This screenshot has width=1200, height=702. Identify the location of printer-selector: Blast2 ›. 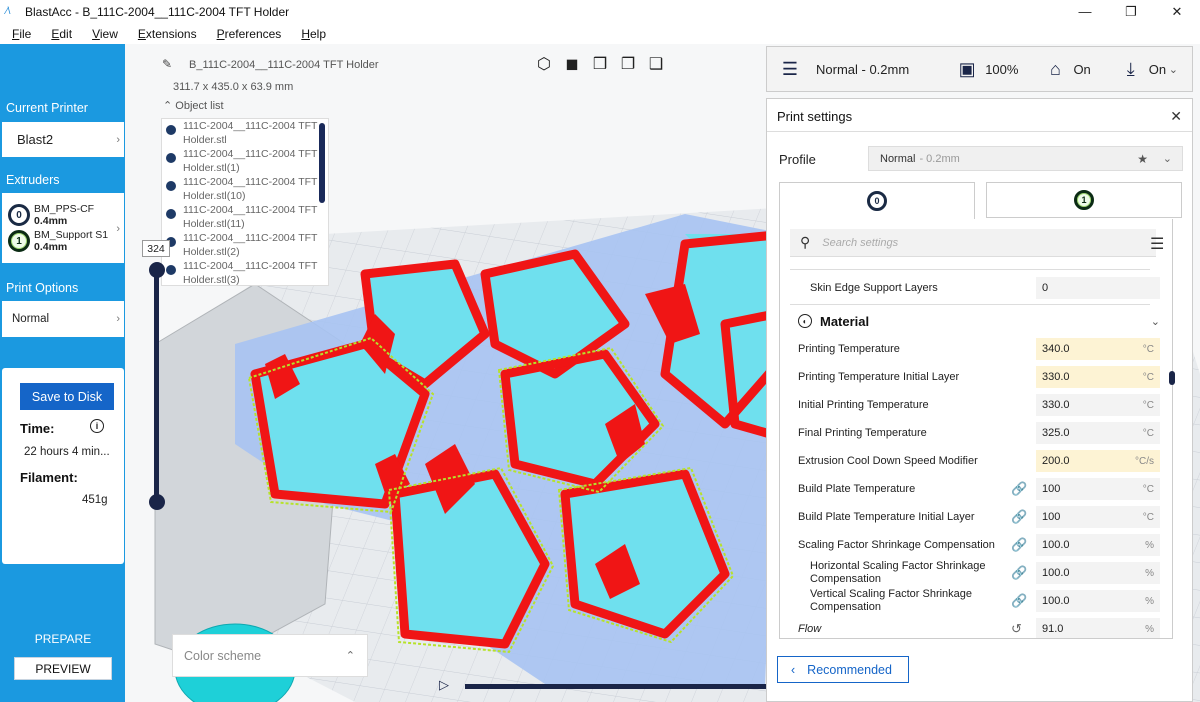
(63, 139).